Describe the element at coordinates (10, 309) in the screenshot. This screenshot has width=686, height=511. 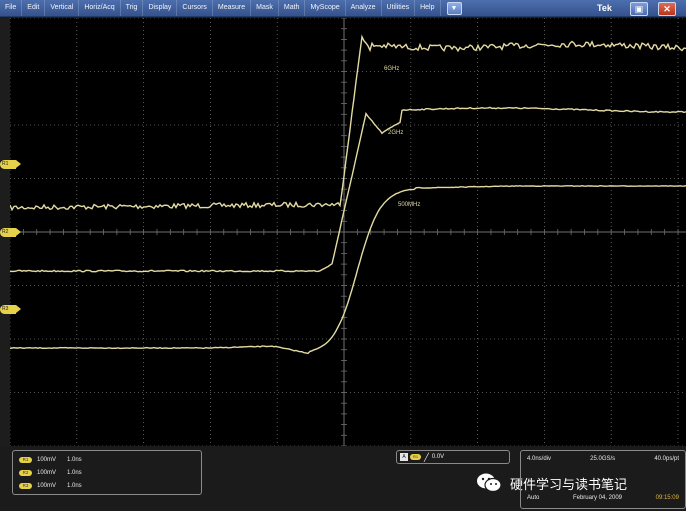
I see `ch3-marker: R3` at that location.